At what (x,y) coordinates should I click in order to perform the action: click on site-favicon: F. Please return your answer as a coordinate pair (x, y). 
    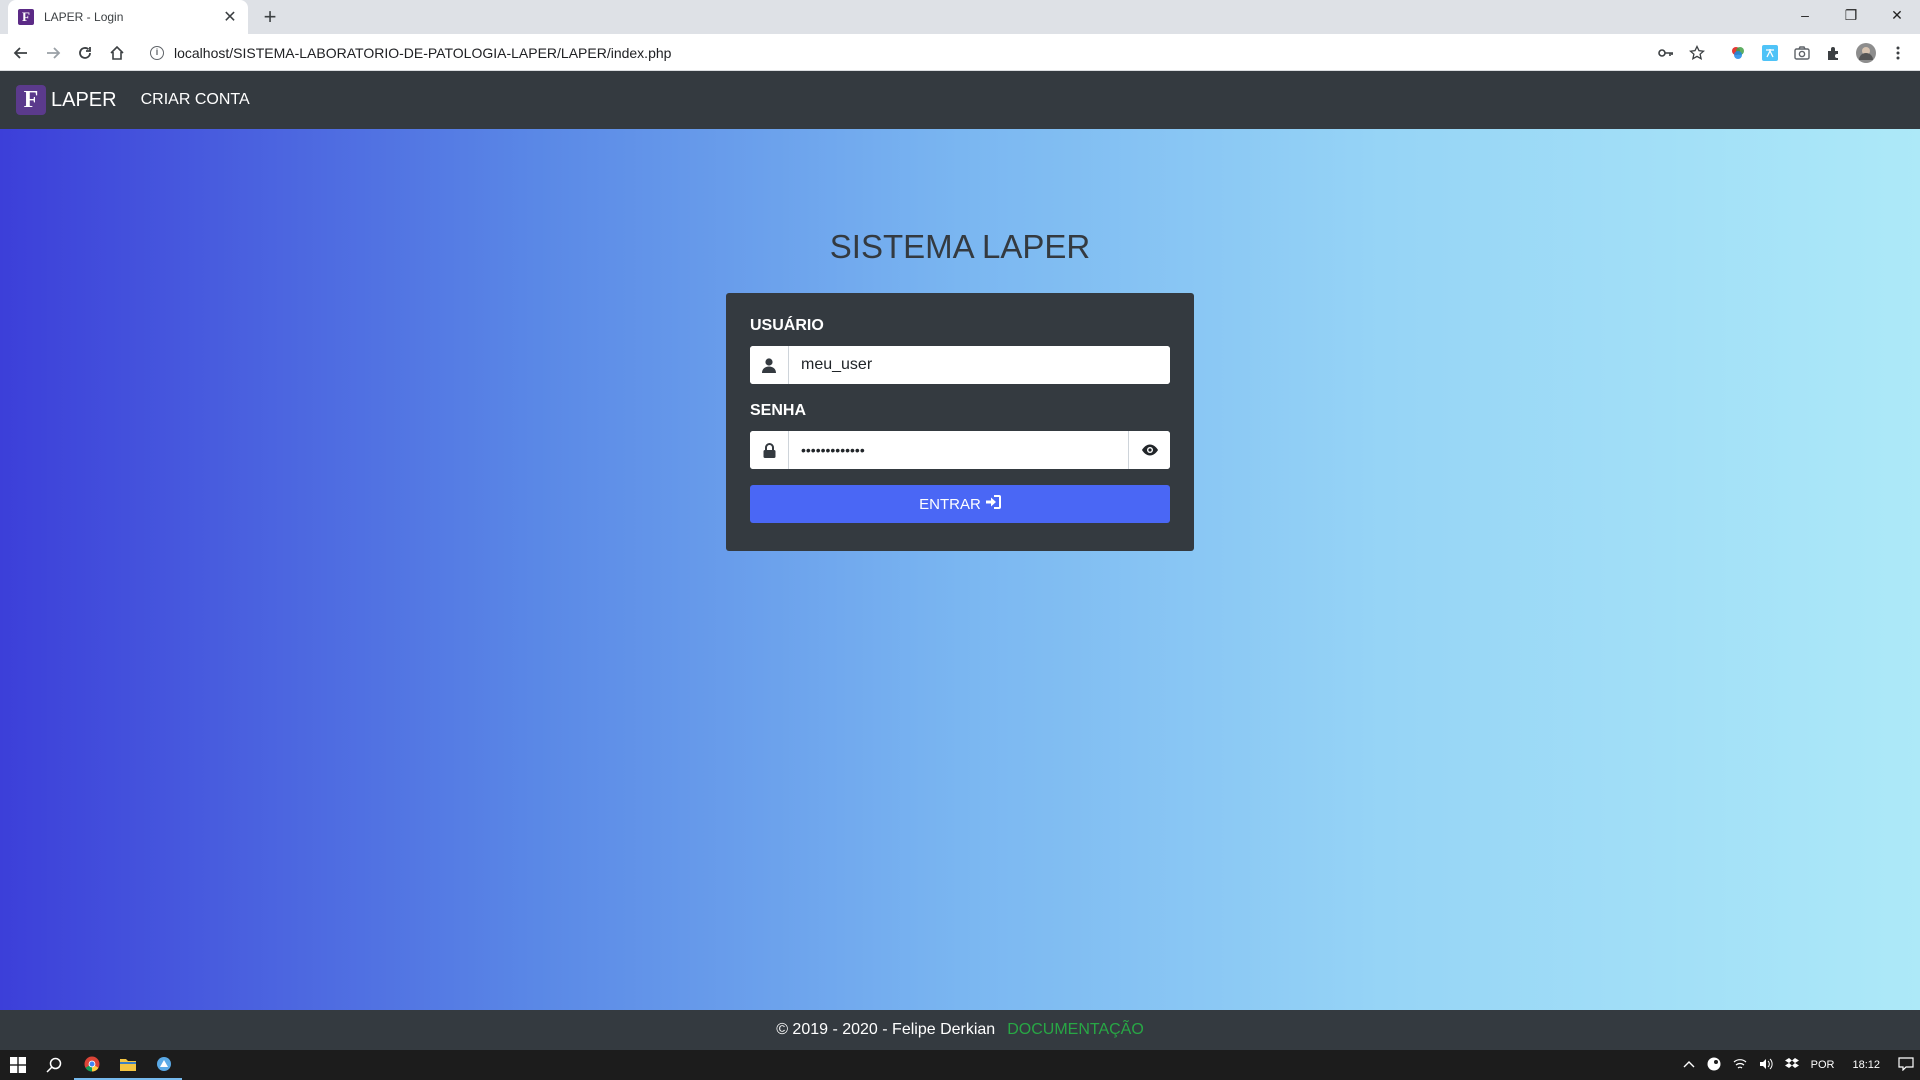
    Looking at the image, I should click on (26, 17).